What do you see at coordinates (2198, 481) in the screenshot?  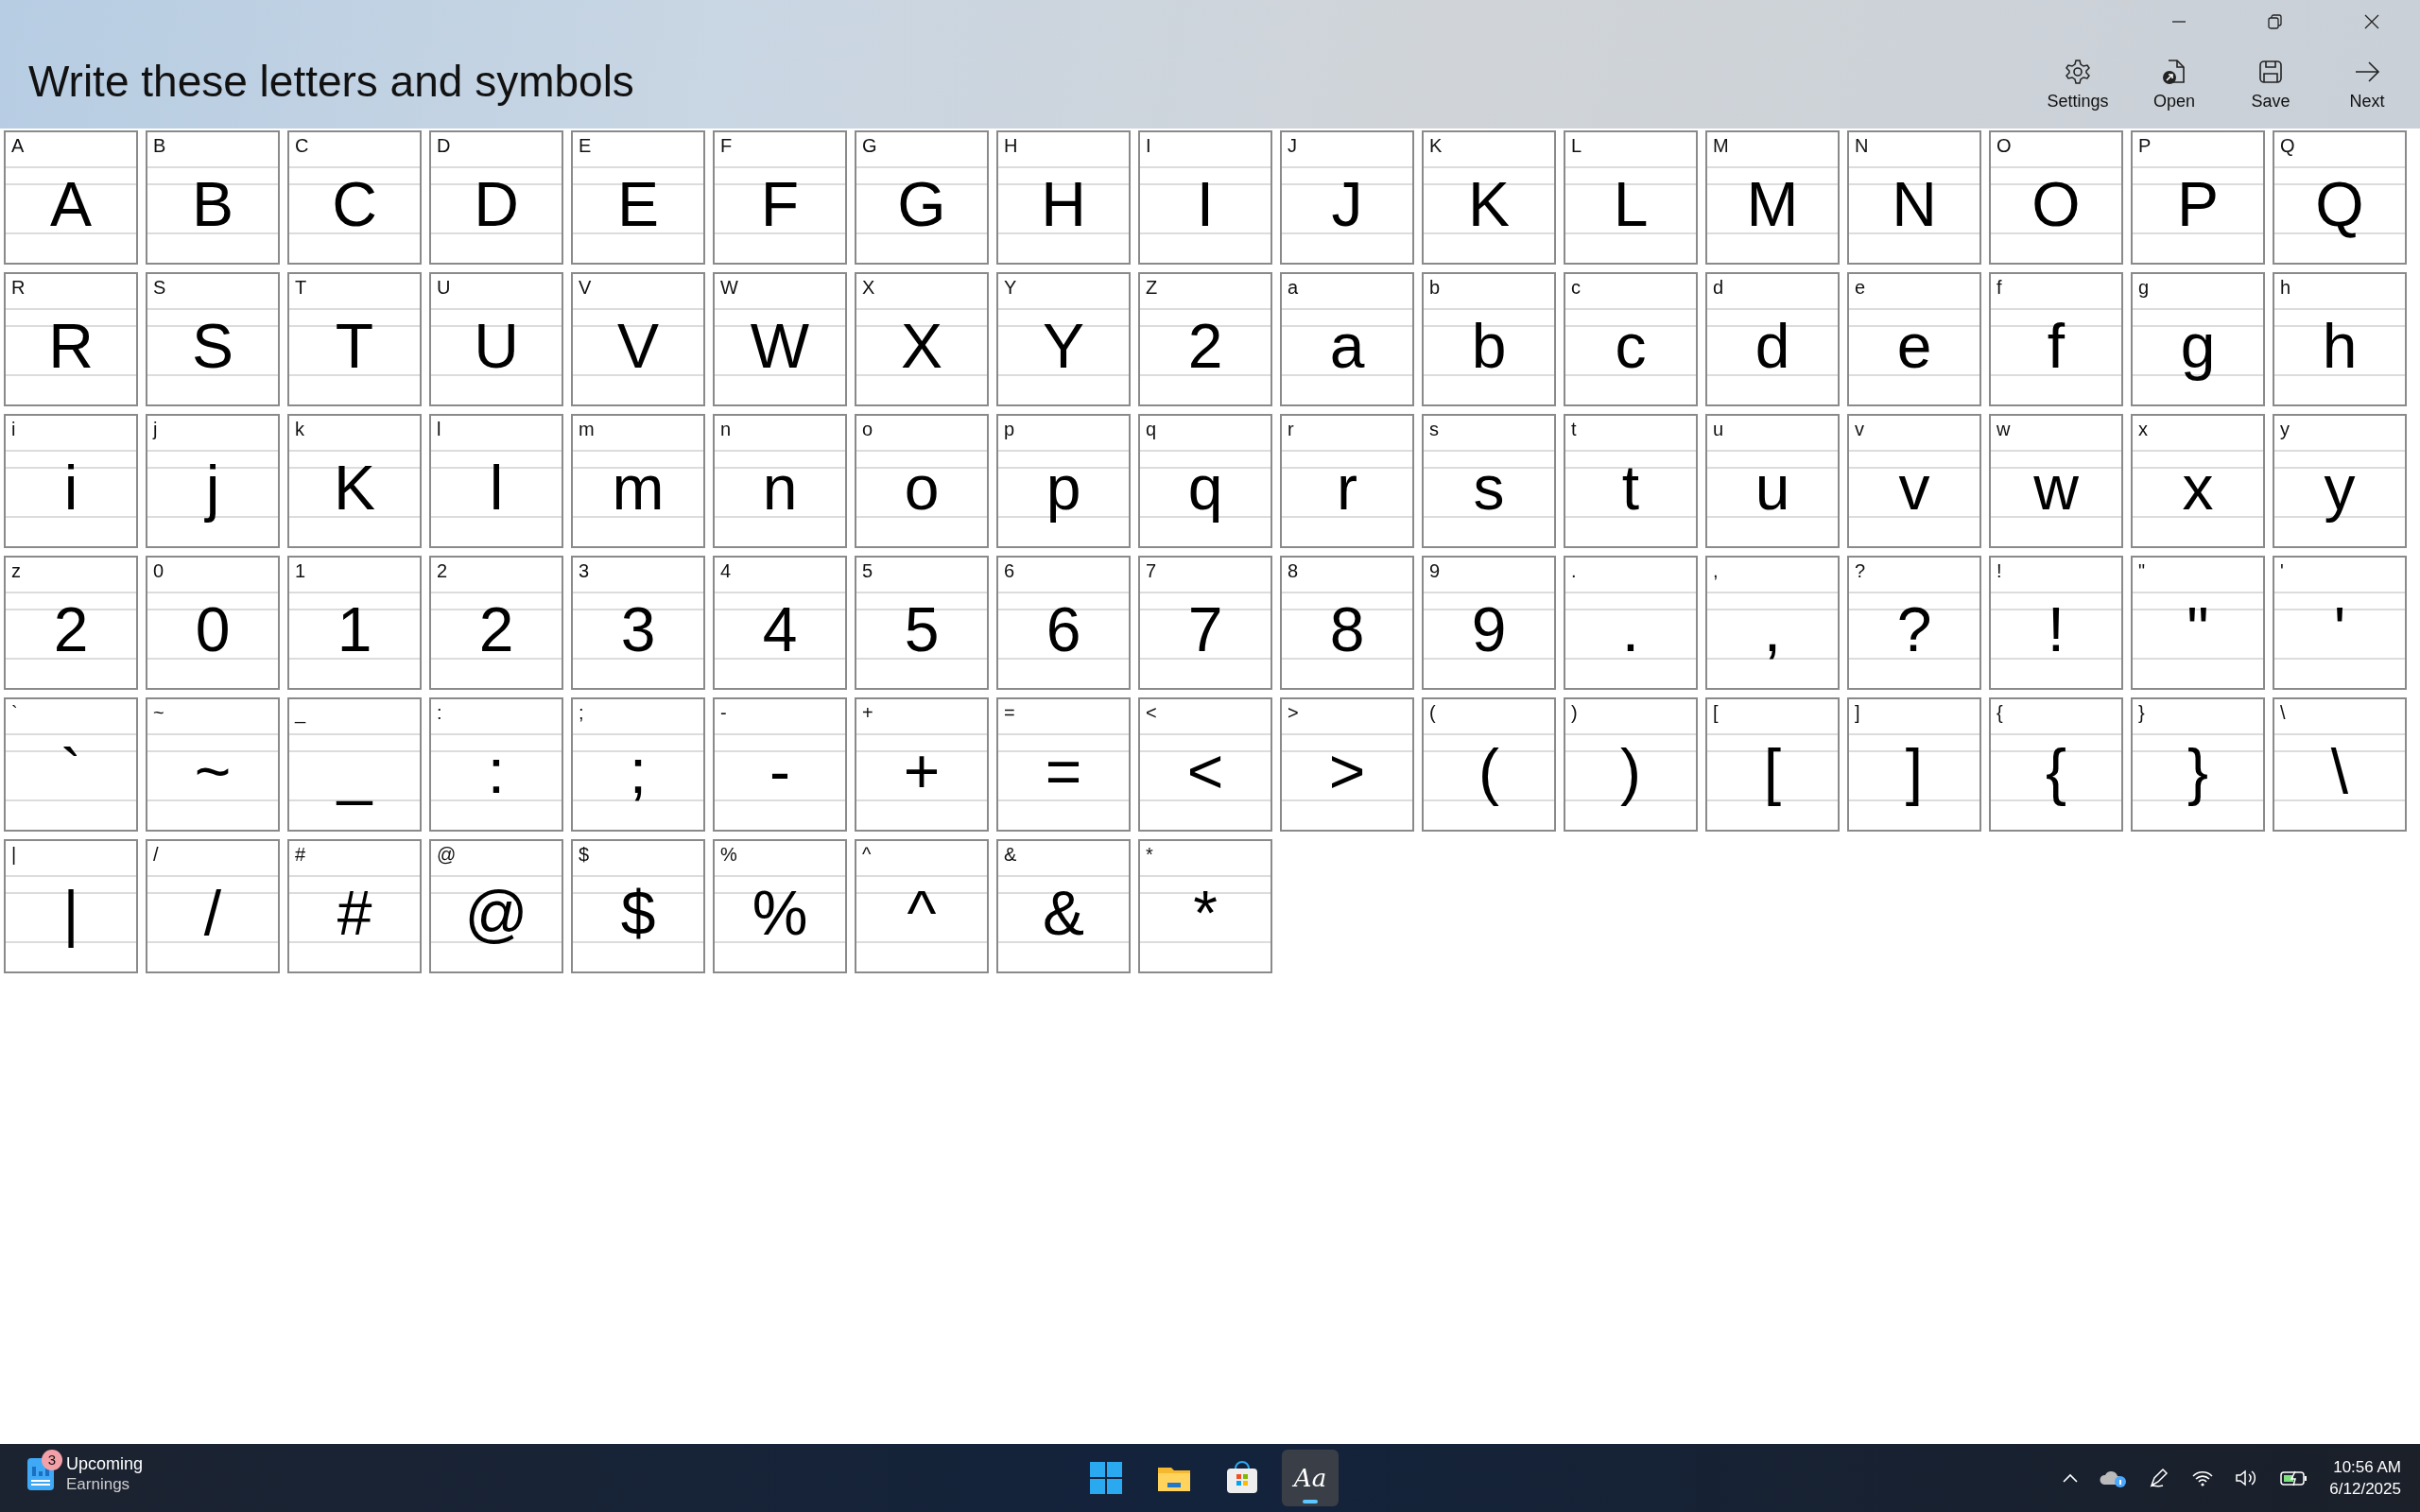 I see `writing-cell: x x` at bounding box center [2198, 481].